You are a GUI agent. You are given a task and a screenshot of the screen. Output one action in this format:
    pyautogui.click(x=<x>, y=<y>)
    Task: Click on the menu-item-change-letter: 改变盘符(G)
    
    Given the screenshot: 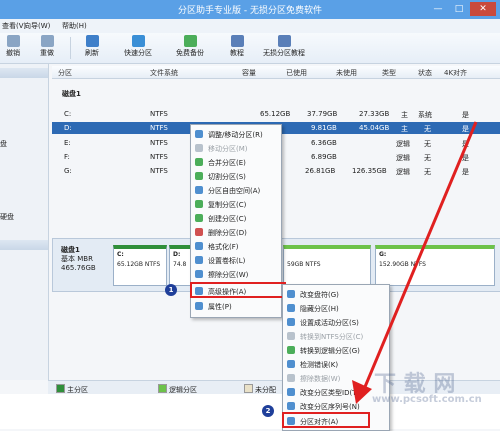 What is the action you would take?
    pyautogui.click(x=336, y=294)
    